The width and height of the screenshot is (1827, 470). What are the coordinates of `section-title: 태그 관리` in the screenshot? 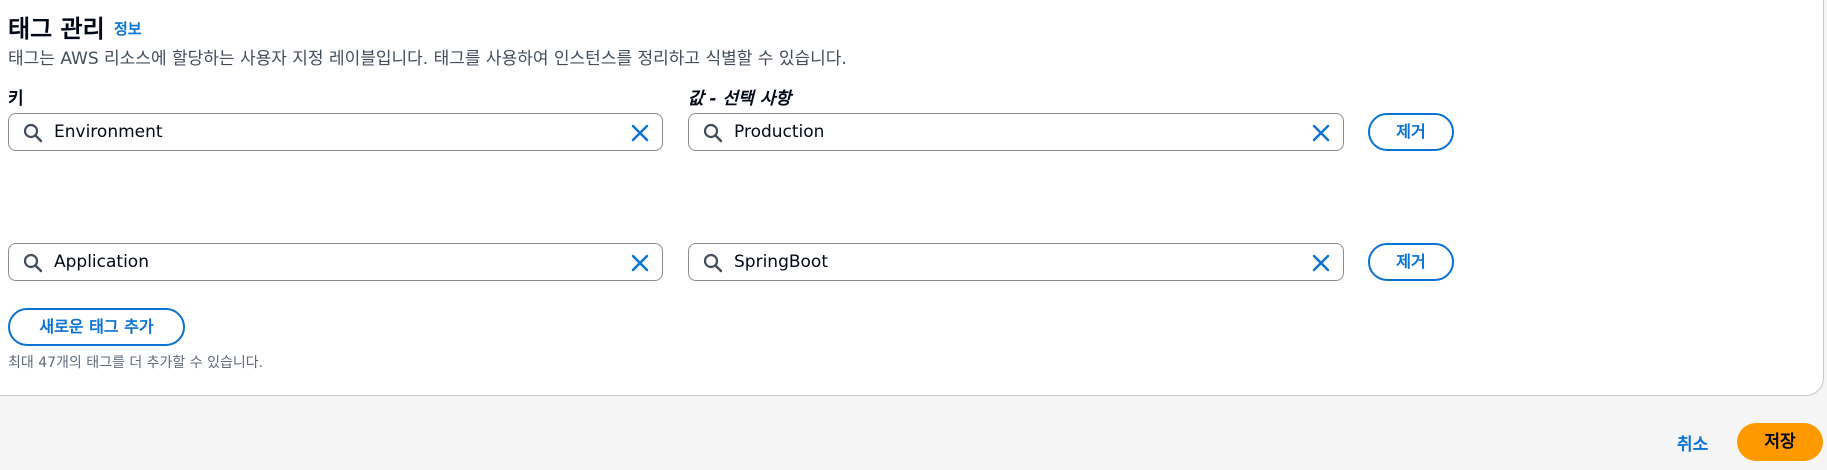 It's located at (56, 29).